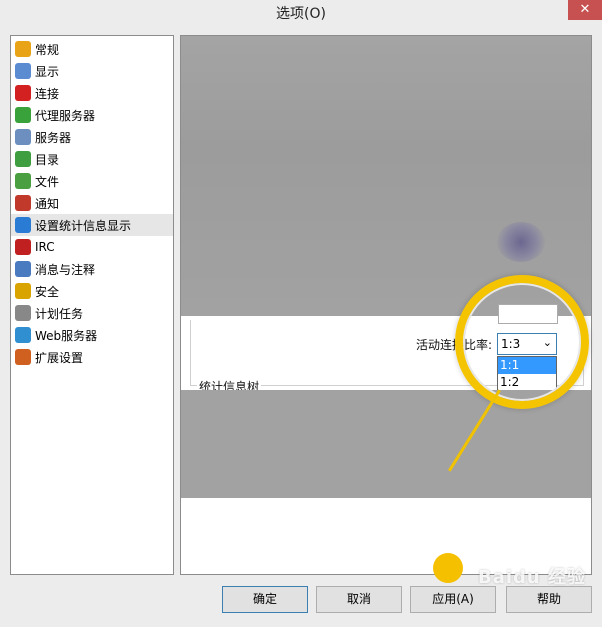 This screenshot has height=627, width=602. Describe the element at coordinates (92, 71) in the screenshot. I see `sidebar-item: 显示` at that location.